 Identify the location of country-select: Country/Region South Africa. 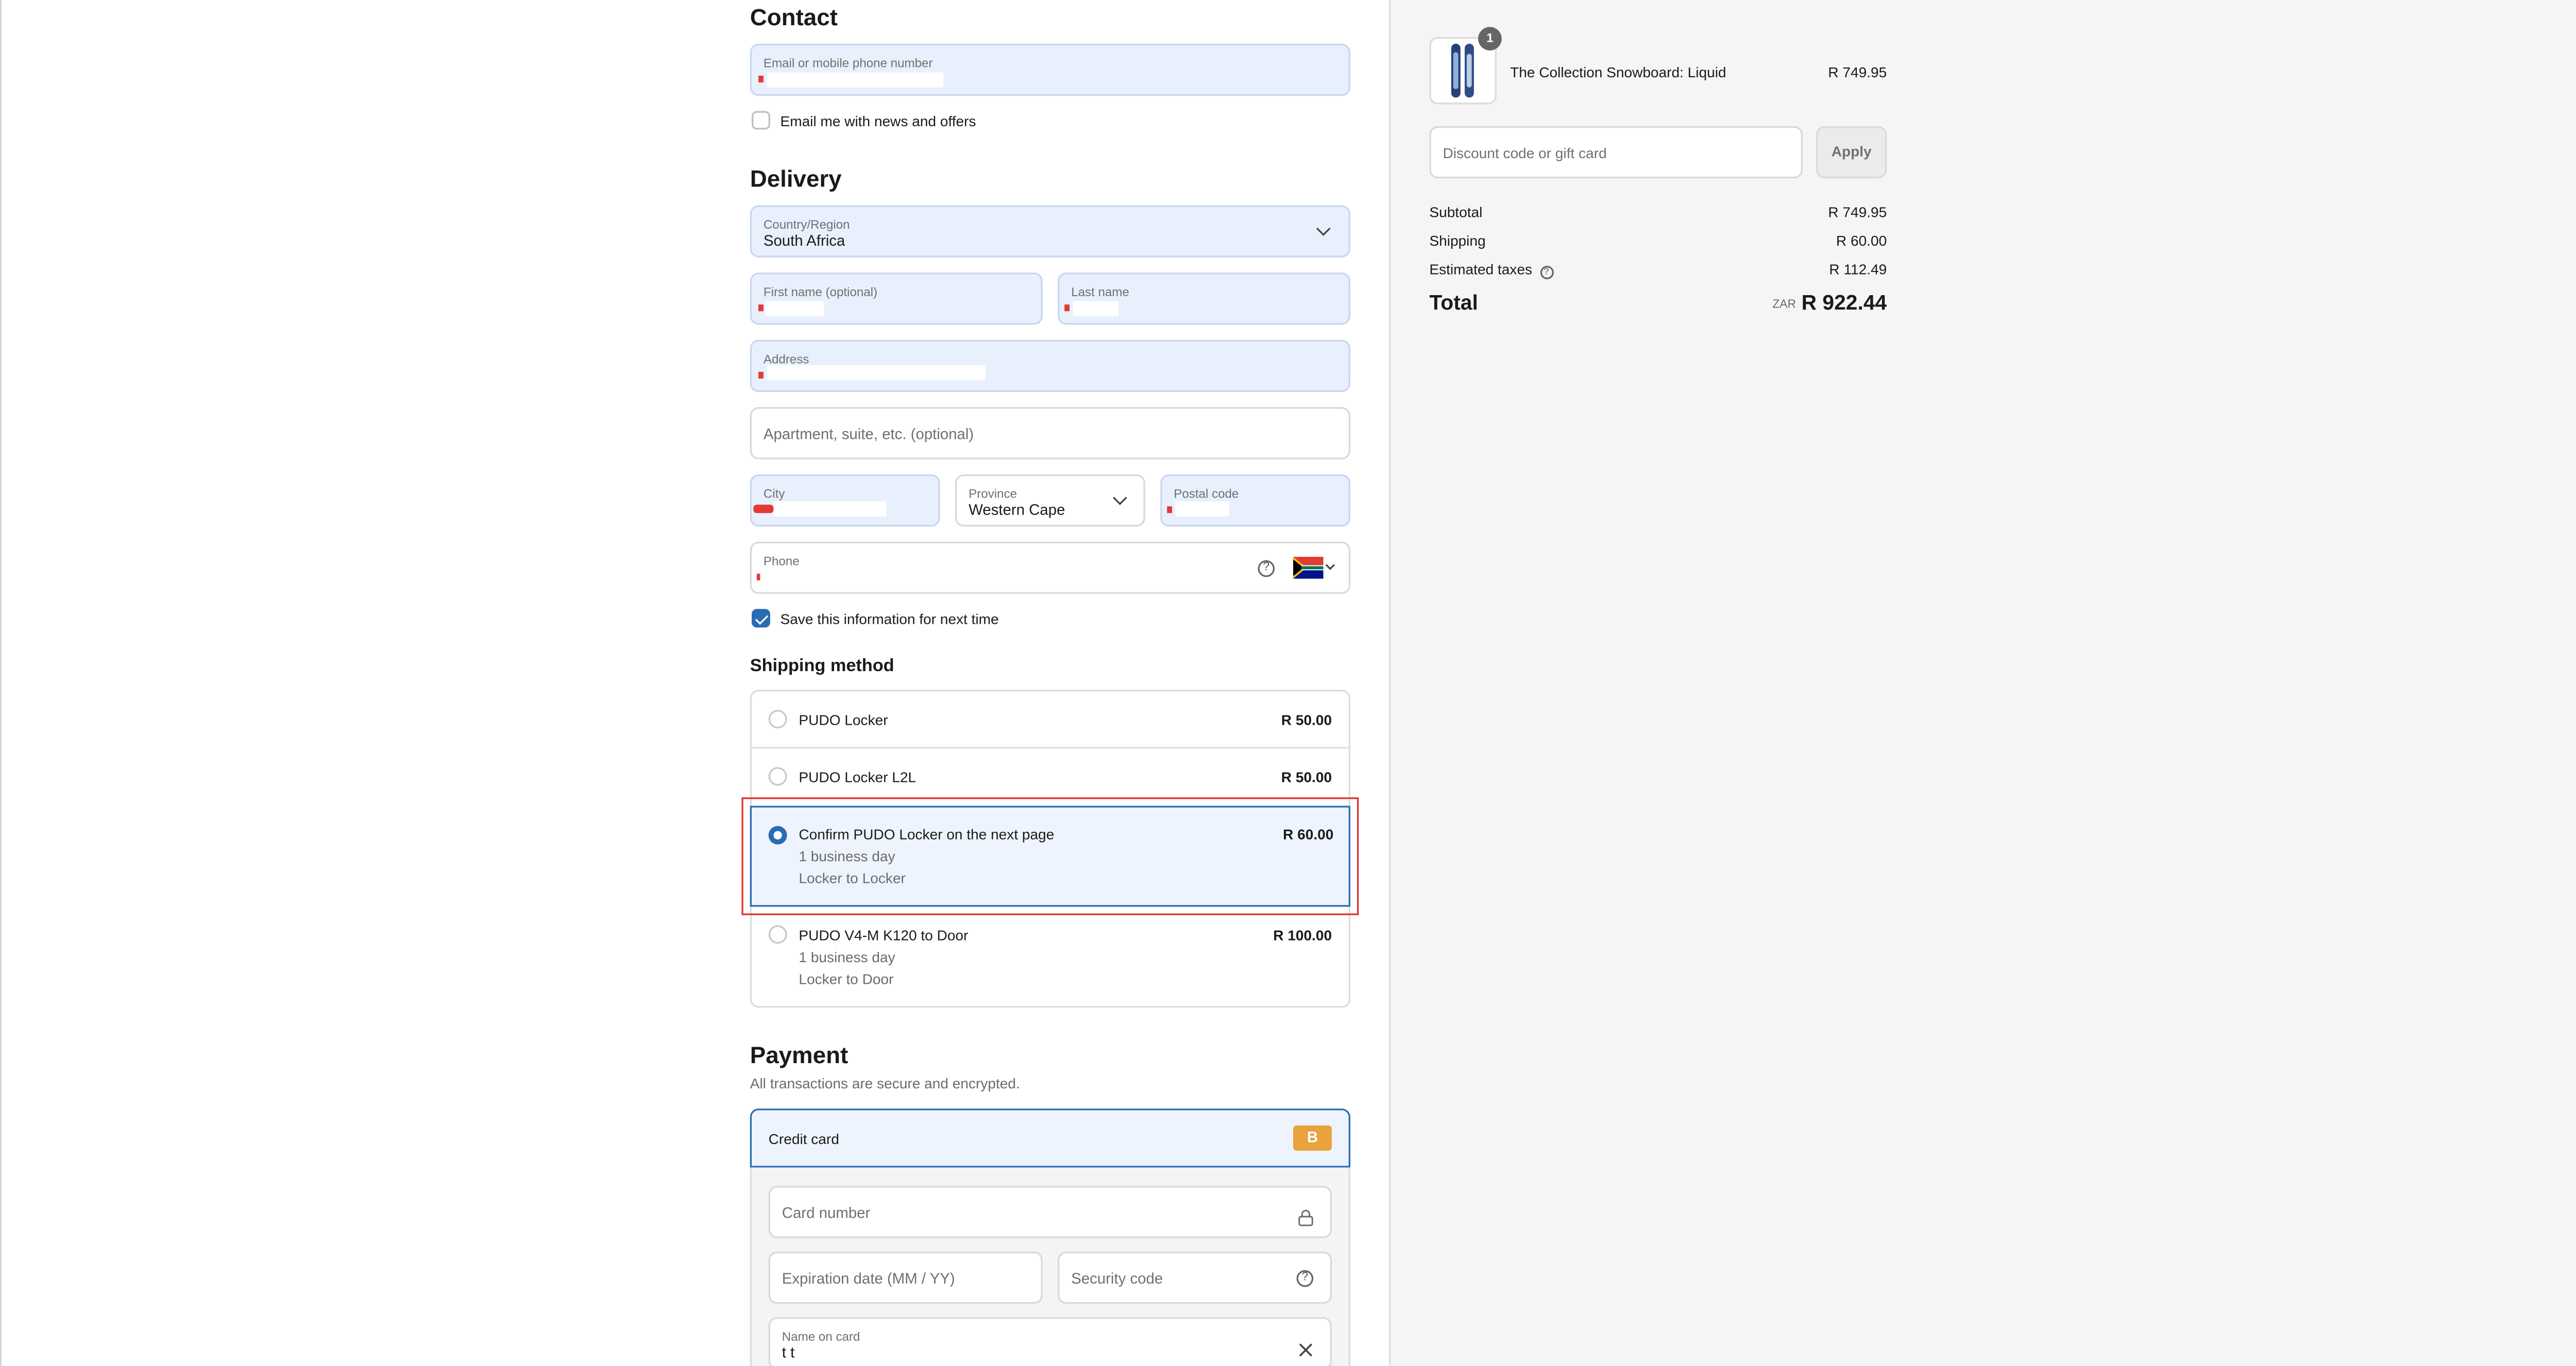
(1050, 231).